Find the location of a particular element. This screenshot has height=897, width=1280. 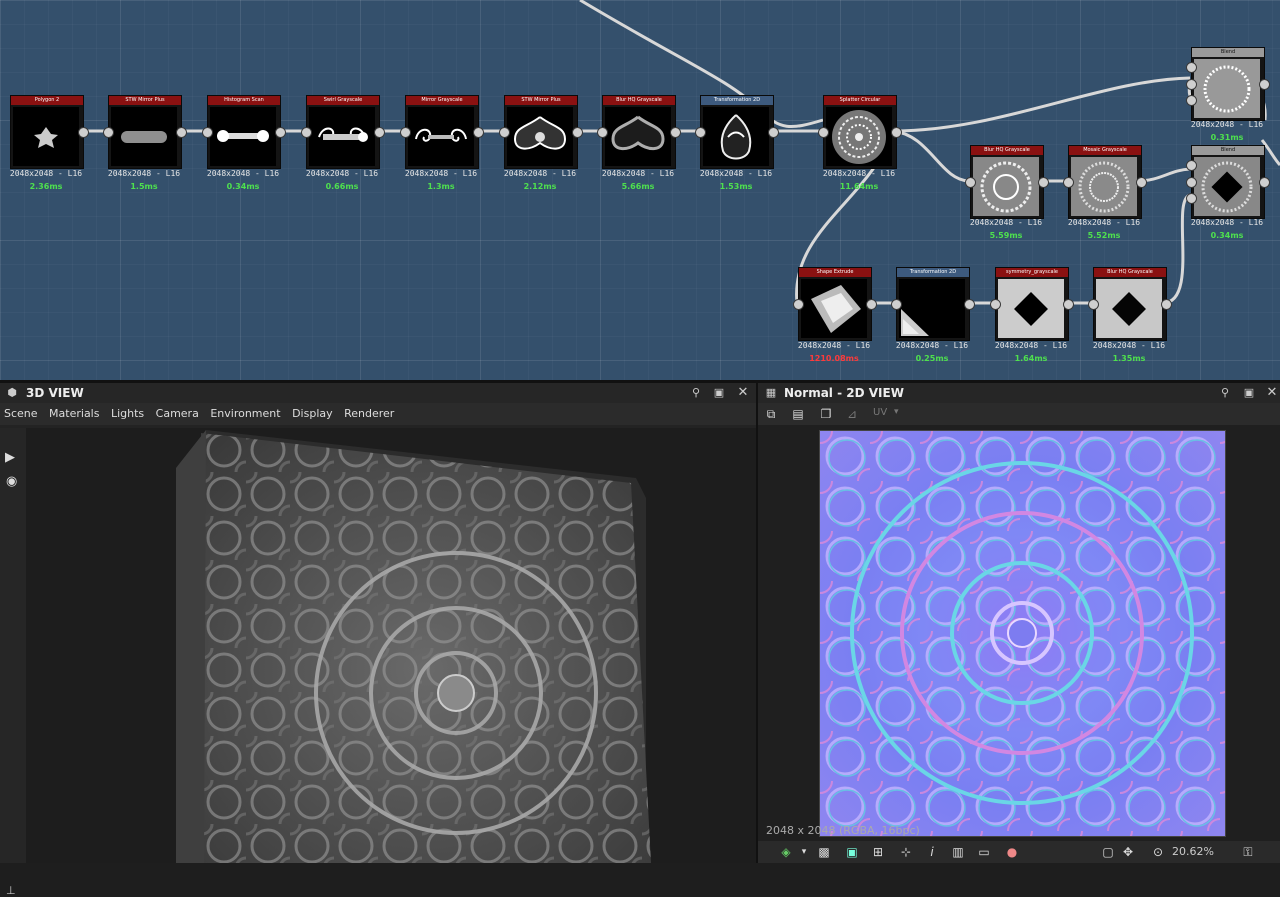

display-icon: ▭ is located at coordinates (984, 852).